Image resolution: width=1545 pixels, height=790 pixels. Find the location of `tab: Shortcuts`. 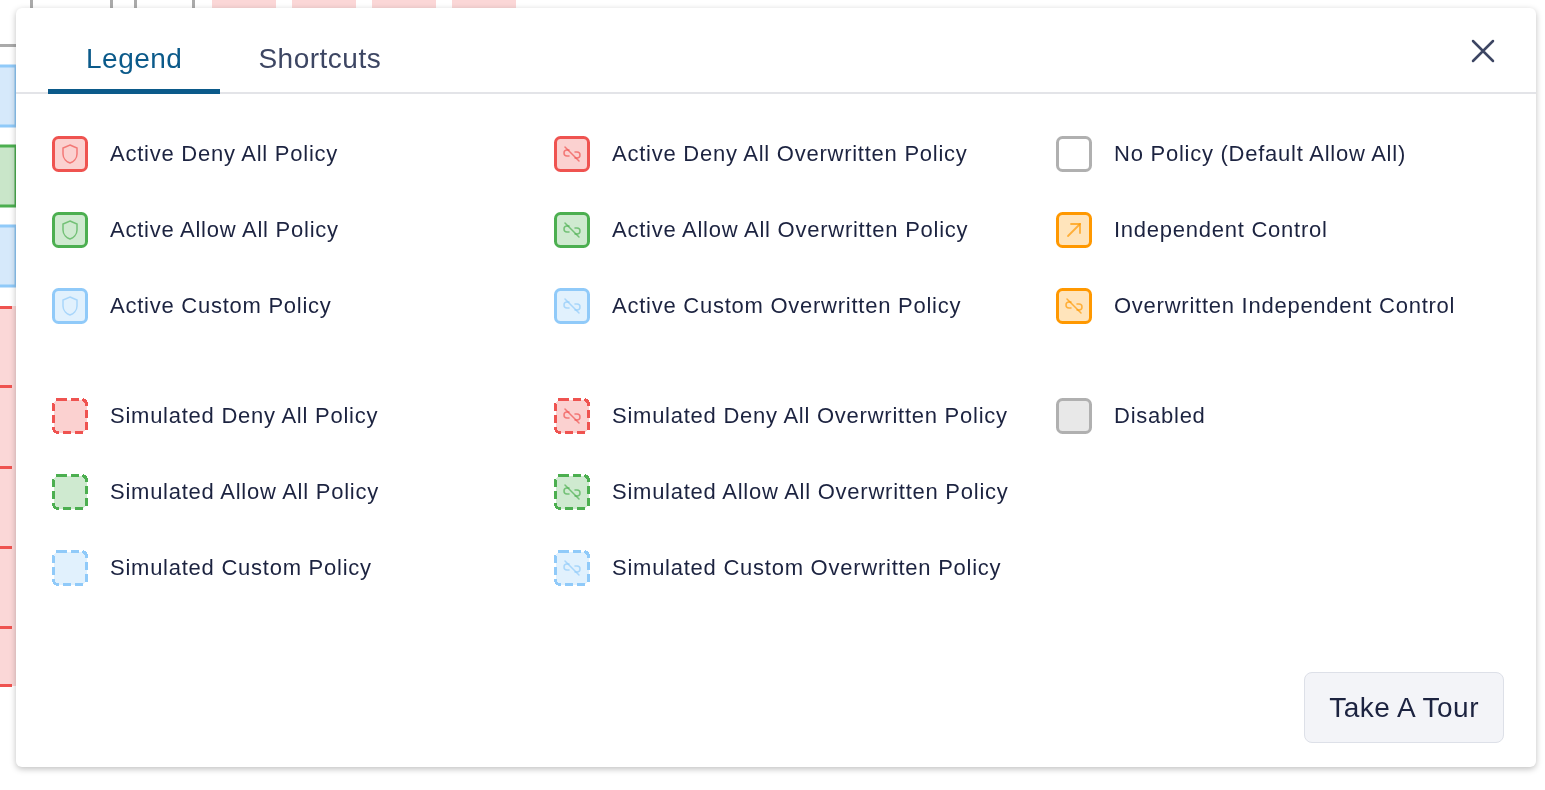

tab: Shortcuts is located at coordinates (320, 66).